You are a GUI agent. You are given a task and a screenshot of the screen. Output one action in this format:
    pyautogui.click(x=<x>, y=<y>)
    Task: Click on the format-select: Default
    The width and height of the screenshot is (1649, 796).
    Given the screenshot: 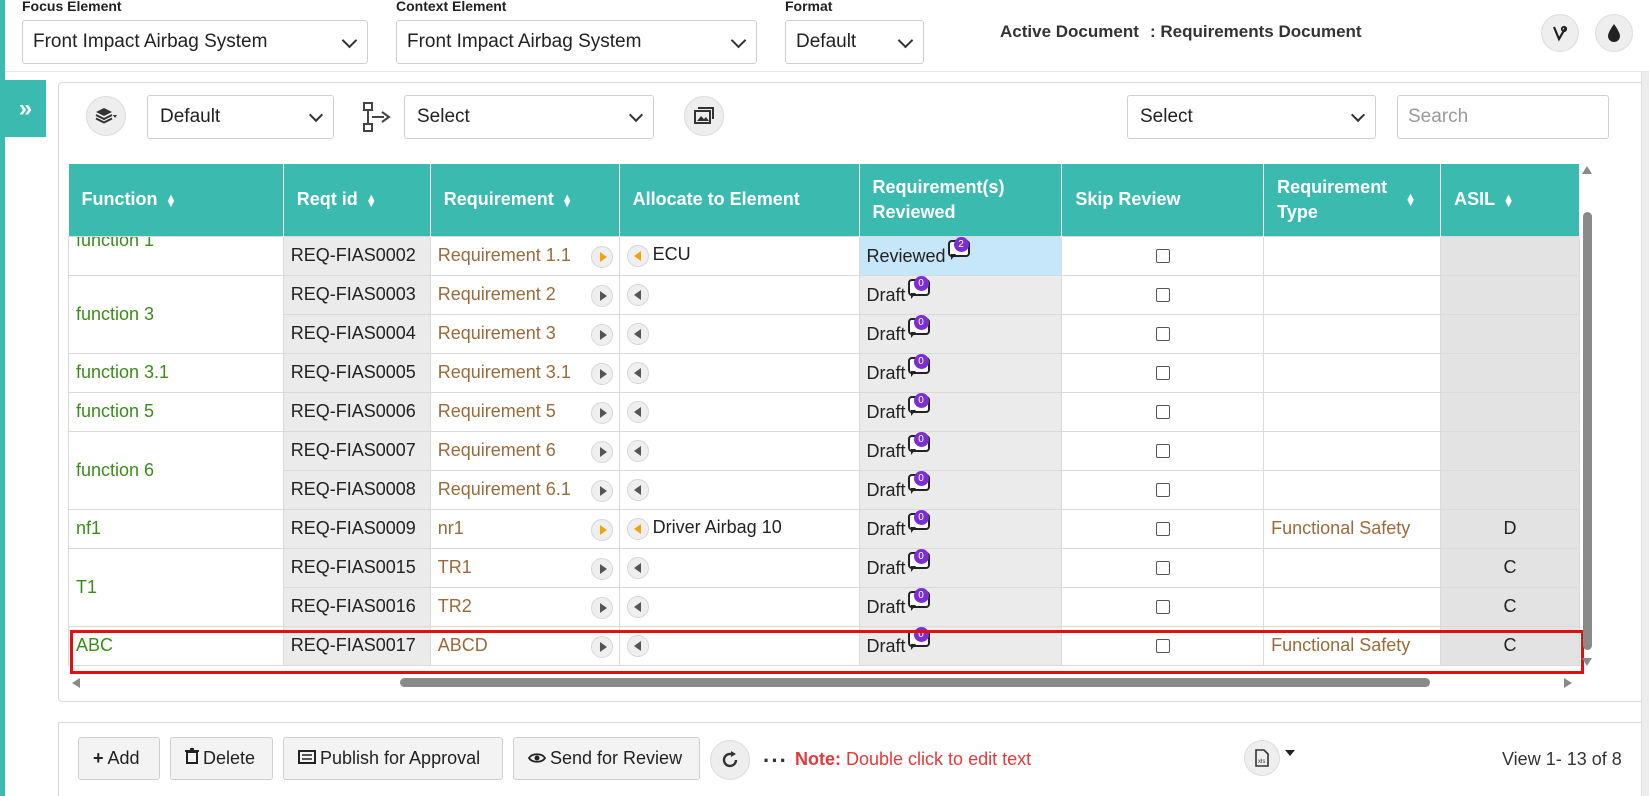 What is the action you would take?
    pyautogui.click(x=854, y=42)
    